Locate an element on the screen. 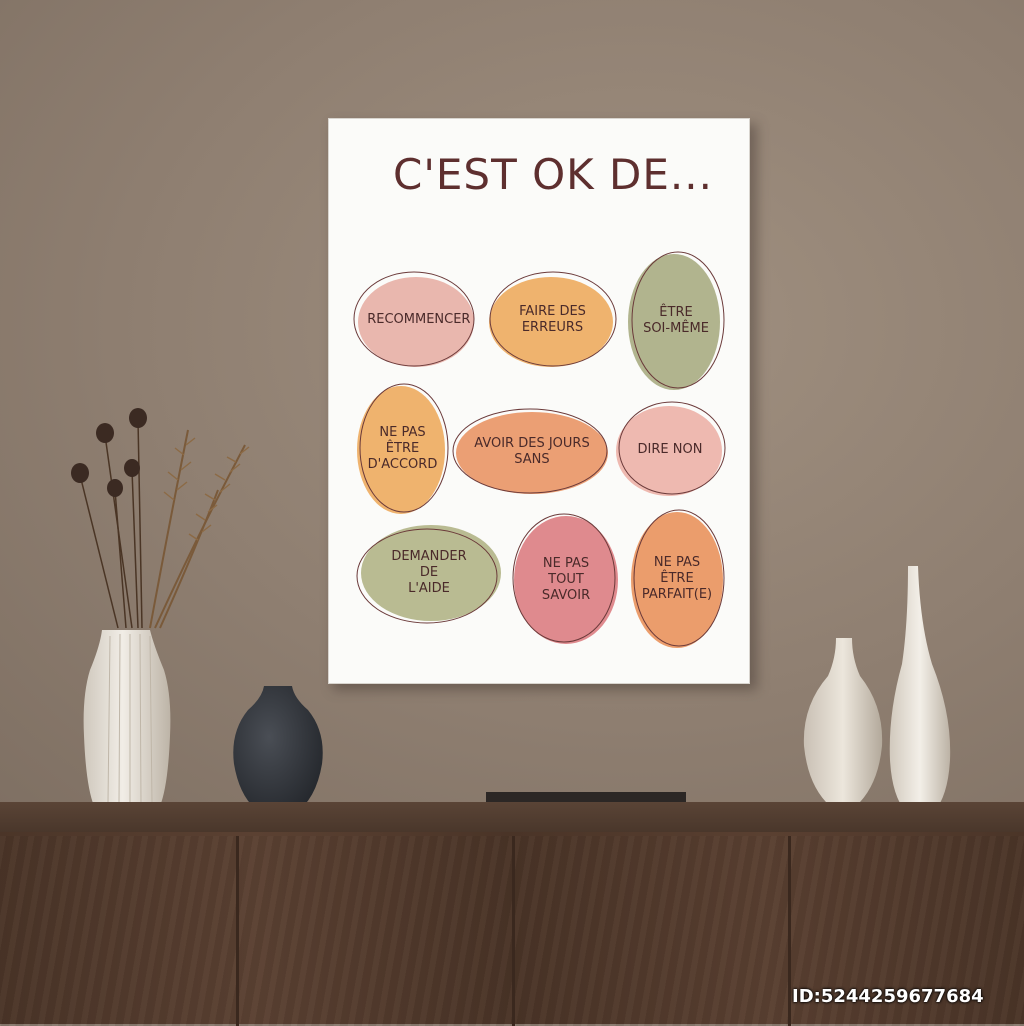 The image size is (1024, 1026). blob-ne-pas-etre-daccord: NE PAS ÊTRE D'ACCORD is located at coordinates (402, 449).